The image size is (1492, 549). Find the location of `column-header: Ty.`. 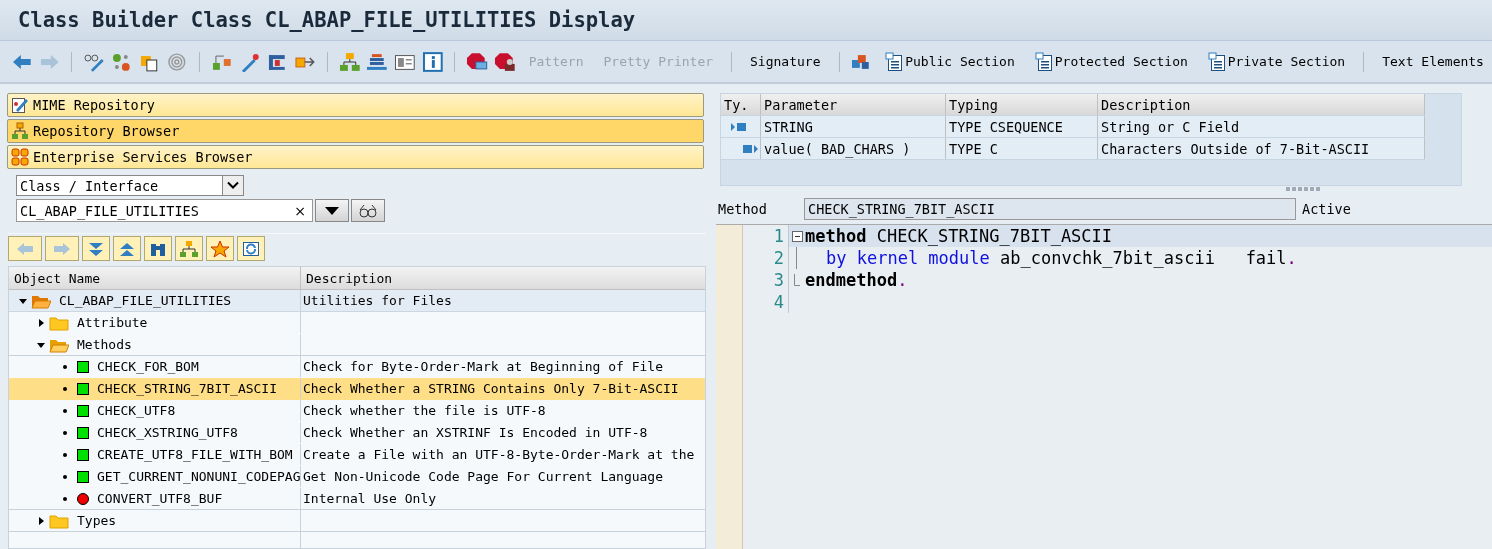

column-header: Ty. is located at coordinates (741, 104).